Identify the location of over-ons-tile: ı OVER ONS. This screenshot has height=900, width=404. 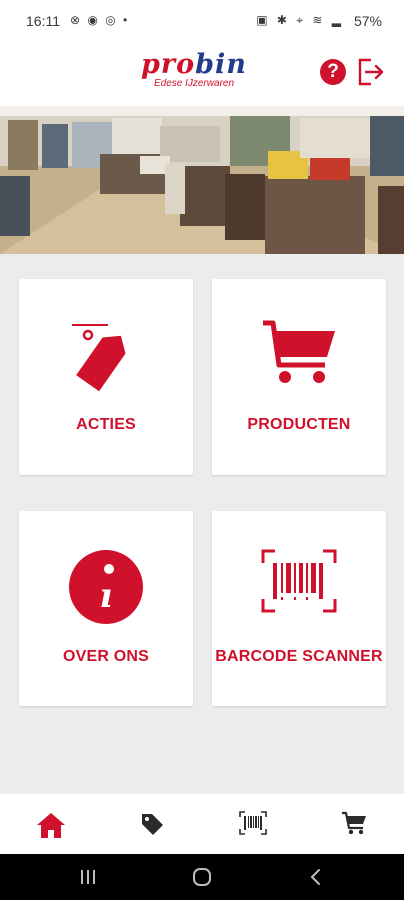
(106, 608).